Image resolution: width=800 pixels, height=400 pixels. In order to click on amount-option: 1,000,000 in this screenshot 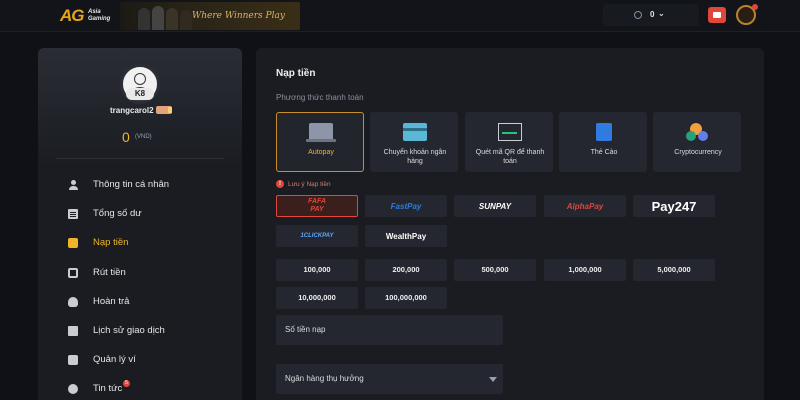, I will do `click(585, 270)`.